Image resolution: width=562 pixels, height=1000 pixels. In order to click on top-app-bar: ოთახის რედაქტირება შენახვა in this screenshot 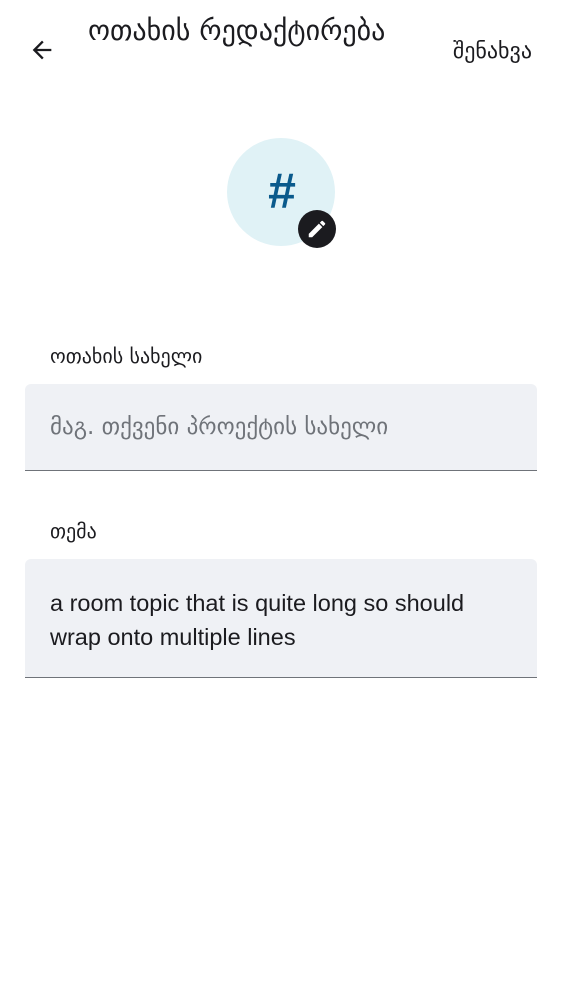, I will do `click(281, 50)`.